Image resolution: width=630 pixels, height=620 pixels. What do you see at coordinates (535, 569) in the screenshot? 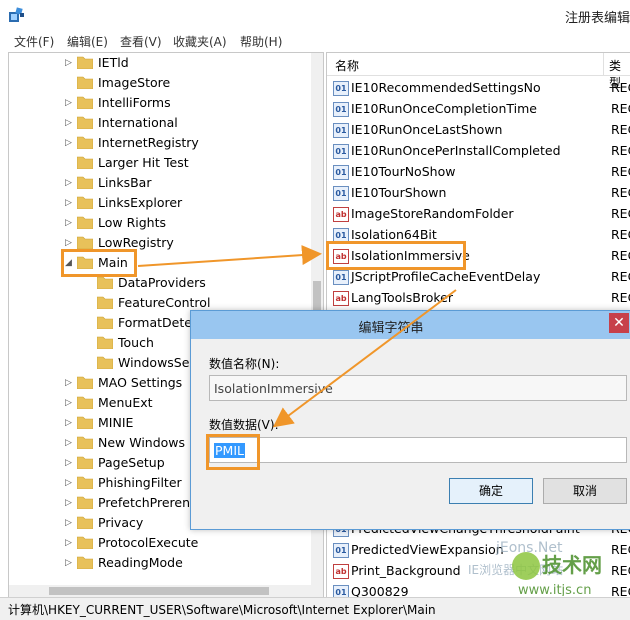
I see `watermark-logo: jEons.Net IE浏览器中文网站 技术网 www.itjs.cn` at bounding box center [535, 569].